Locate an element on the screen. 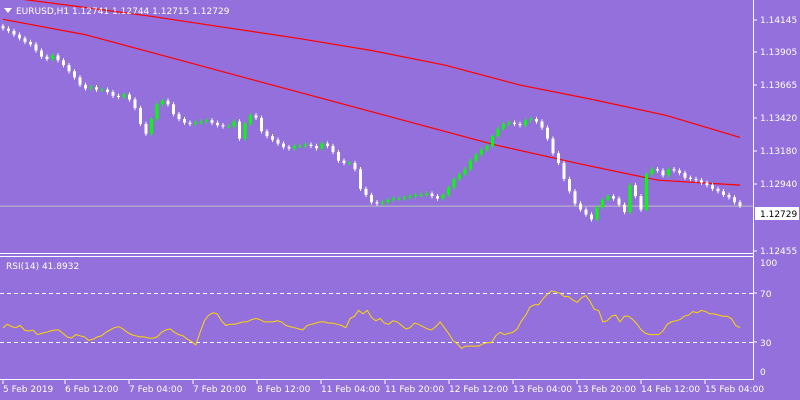 This screenshot has width=800, height=400. rsi-label: RSI(14) 41.8932 is located at coordinates (42, 267).